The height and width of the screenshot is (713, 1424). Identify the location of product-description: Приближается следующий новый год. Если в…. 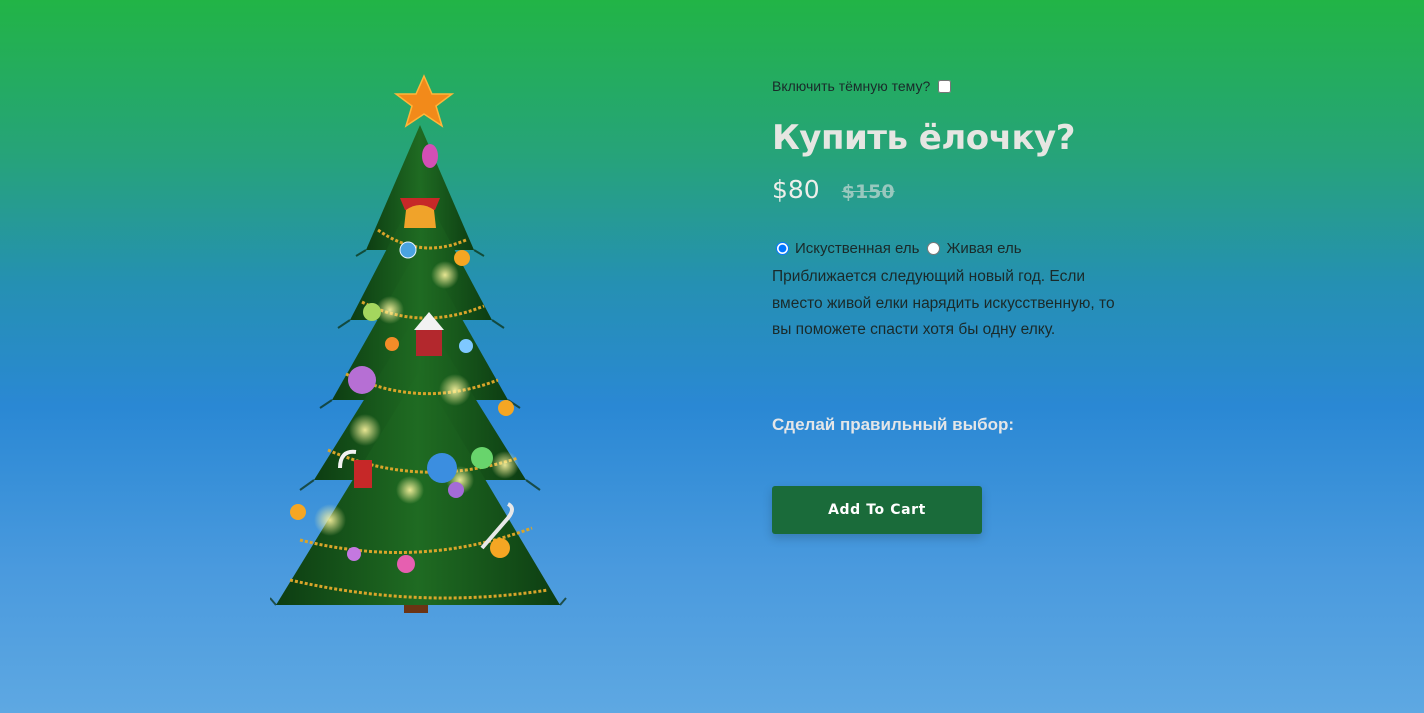
(943, 303).